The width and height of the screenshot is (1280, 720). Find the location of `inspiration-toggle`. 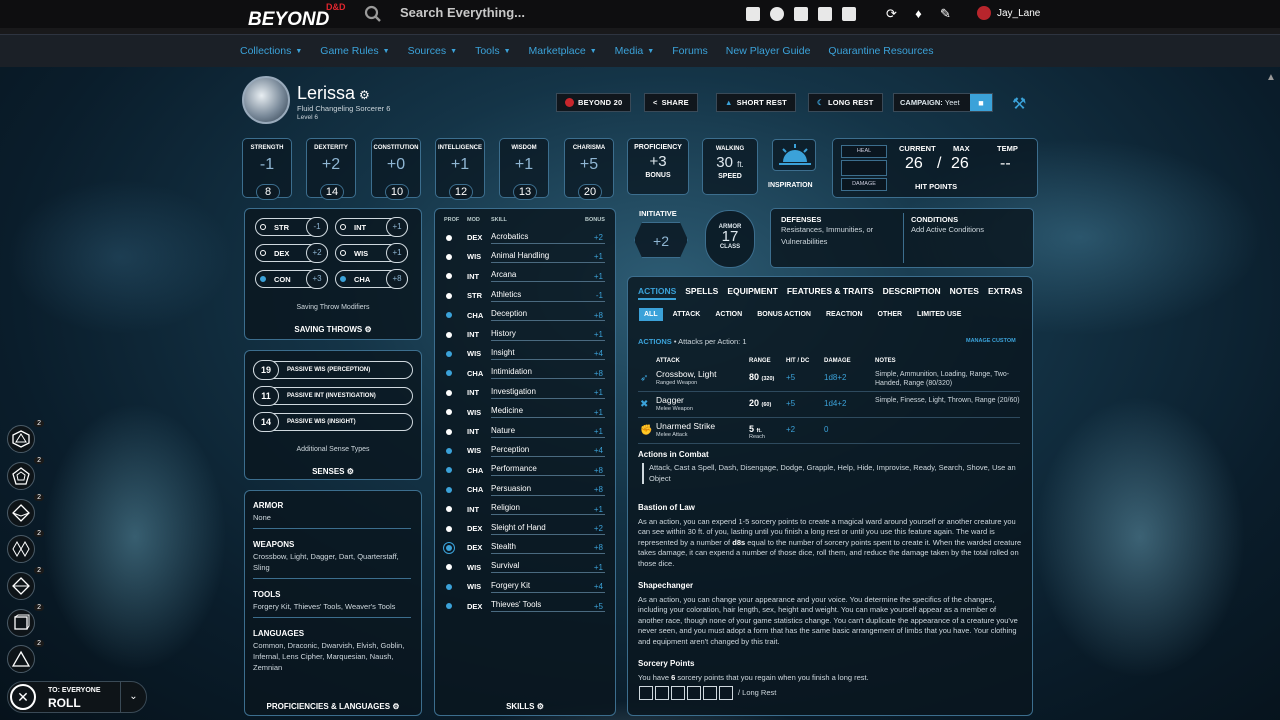

inspiration-toggle is located at coordinates (794, 155).